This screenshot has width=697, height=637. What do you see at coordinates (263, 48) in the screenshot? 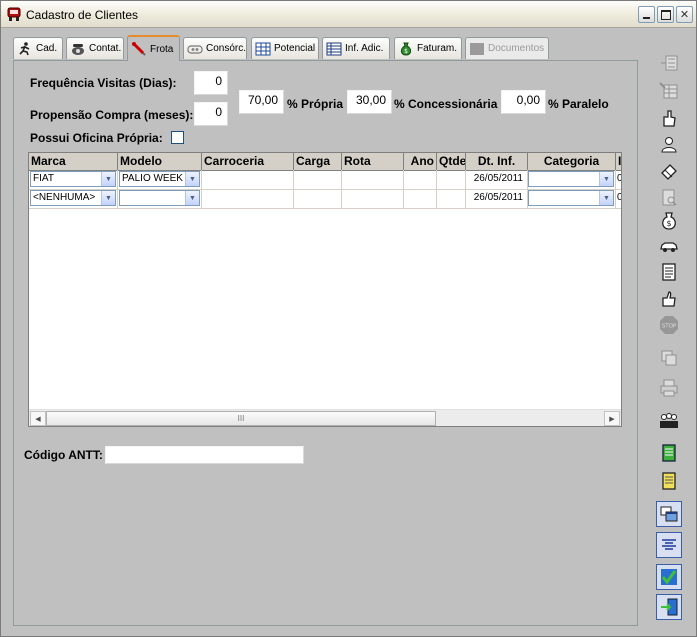
I see `grid-icon` at bounding box center [263, 48].